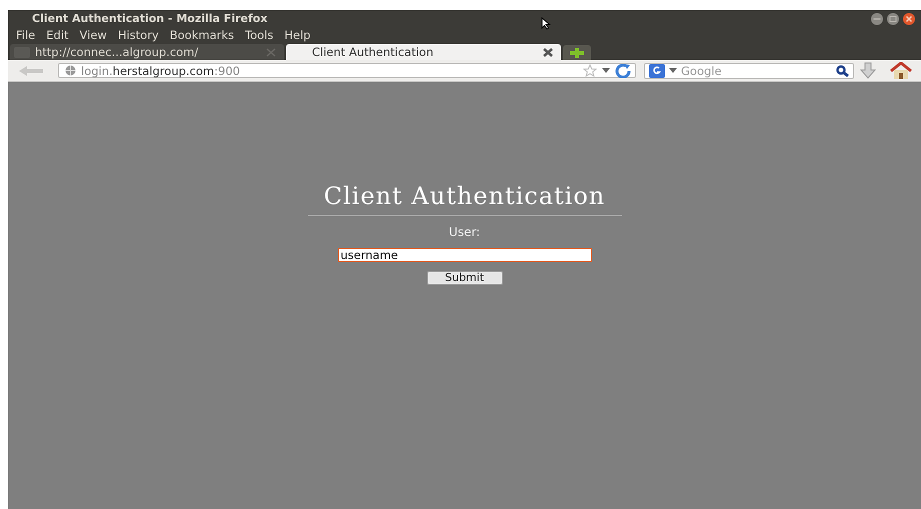 The height and width of the screenshot is (509, 921). What do you see at coordinates (26, 35) in the screenshot?
I see `menu-item: File` at bounding box center [26, 35].